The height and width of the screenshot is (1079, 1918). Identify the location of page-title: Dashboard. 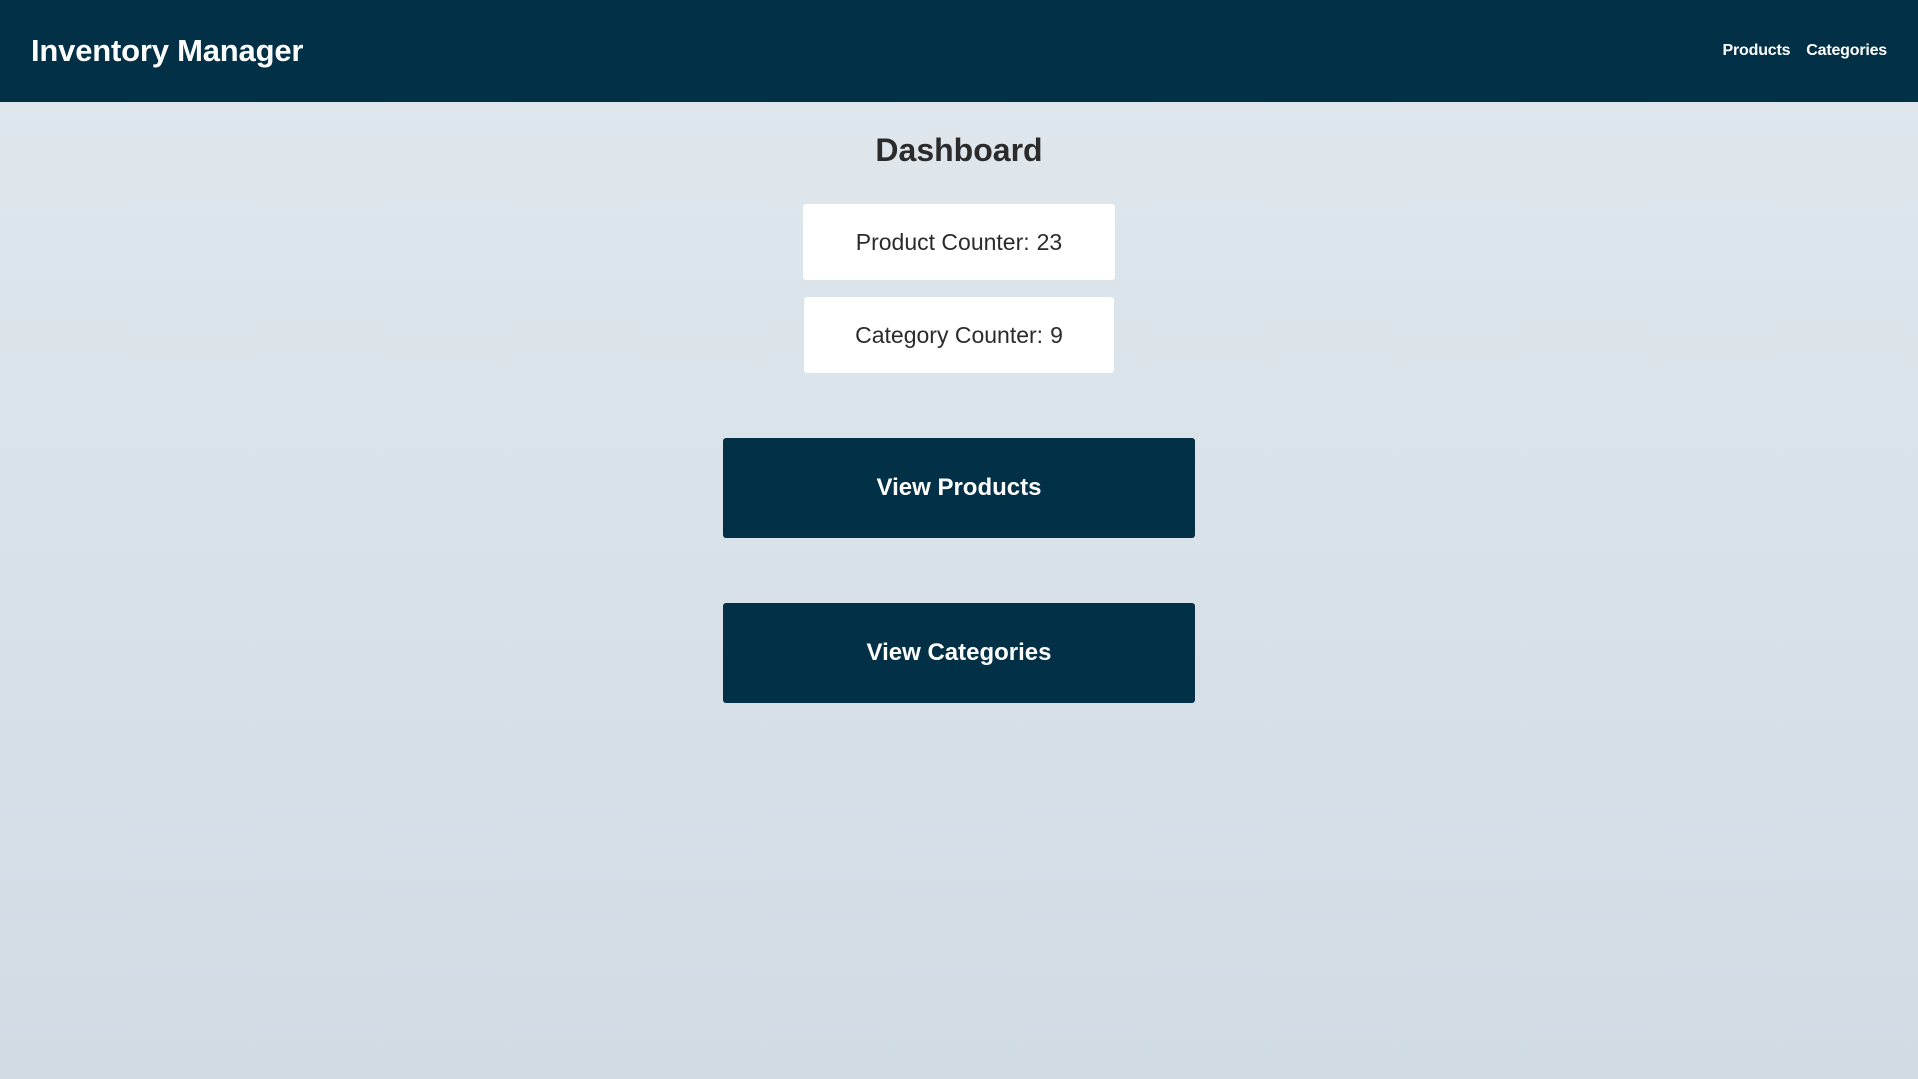
(959, 150).